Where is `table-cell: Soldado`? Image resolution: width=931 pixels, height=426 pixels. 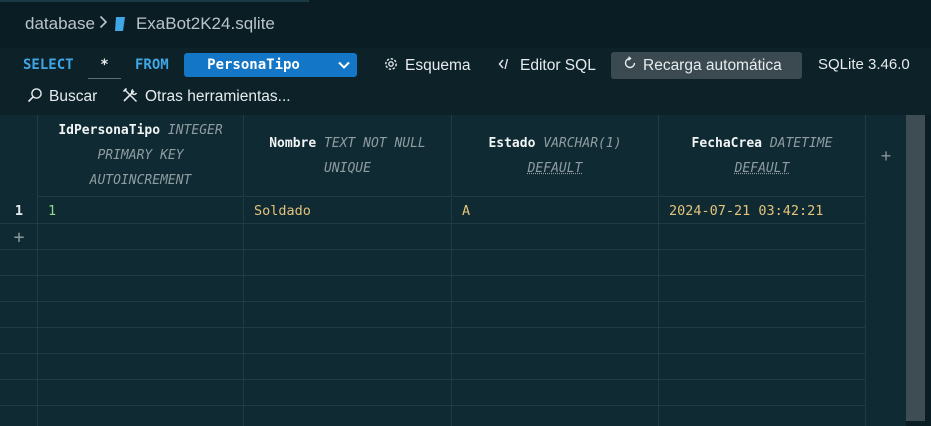
table-cell: Soldado is located at coordinates (348, 211).